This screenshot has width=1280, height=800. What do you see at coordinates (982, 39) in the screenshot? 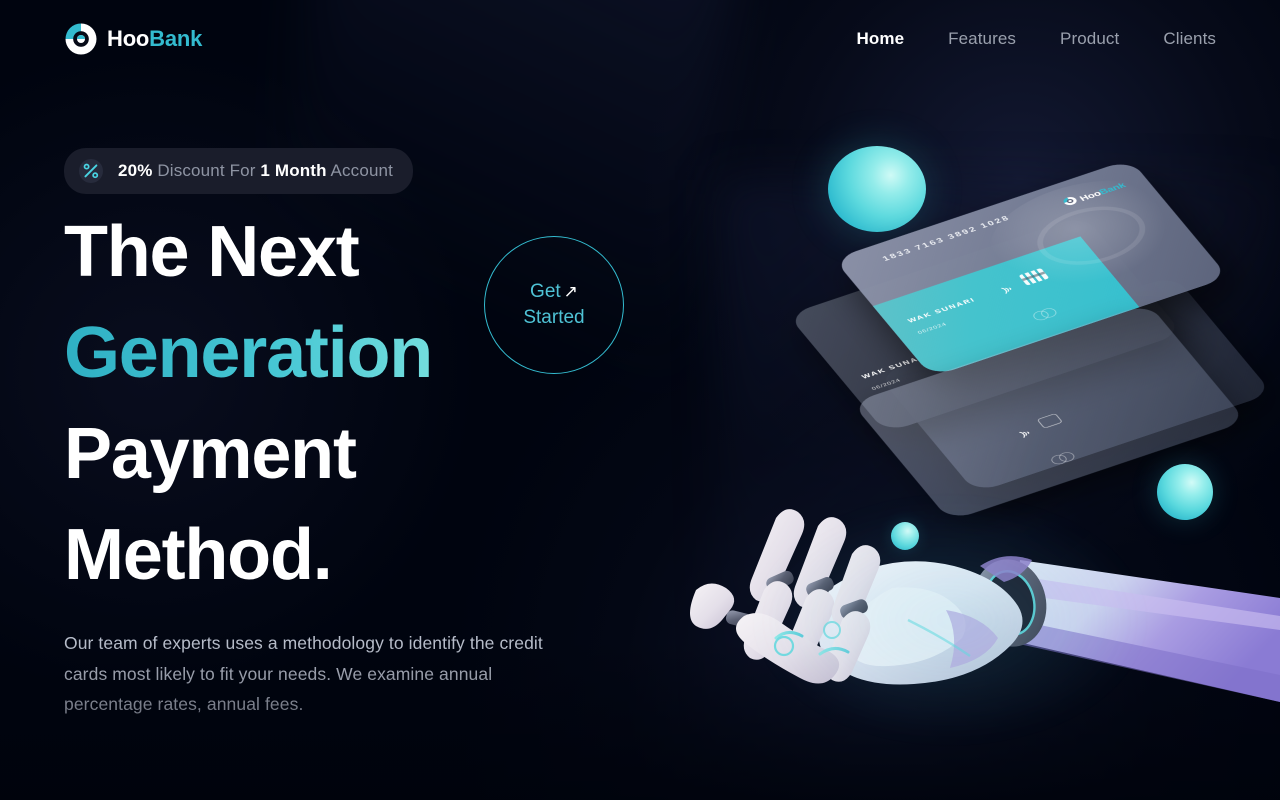
I see `nav-link-features: Features` at bounding box center [982, 39].